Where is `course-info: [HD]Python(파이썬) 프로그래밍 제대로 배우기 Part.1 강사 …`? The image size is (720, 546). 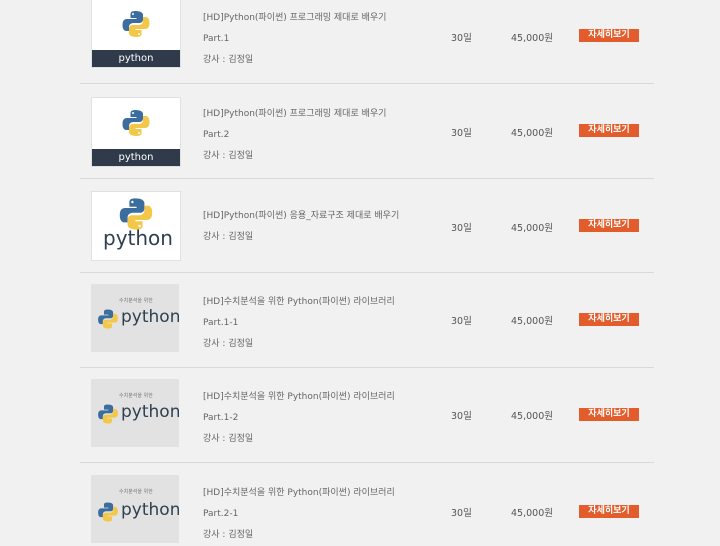
course-info: [HD]Python(파이썬) 프로그래밍 제대로 배우기 Part.1 강사 … is located at coordinates (294, 39).